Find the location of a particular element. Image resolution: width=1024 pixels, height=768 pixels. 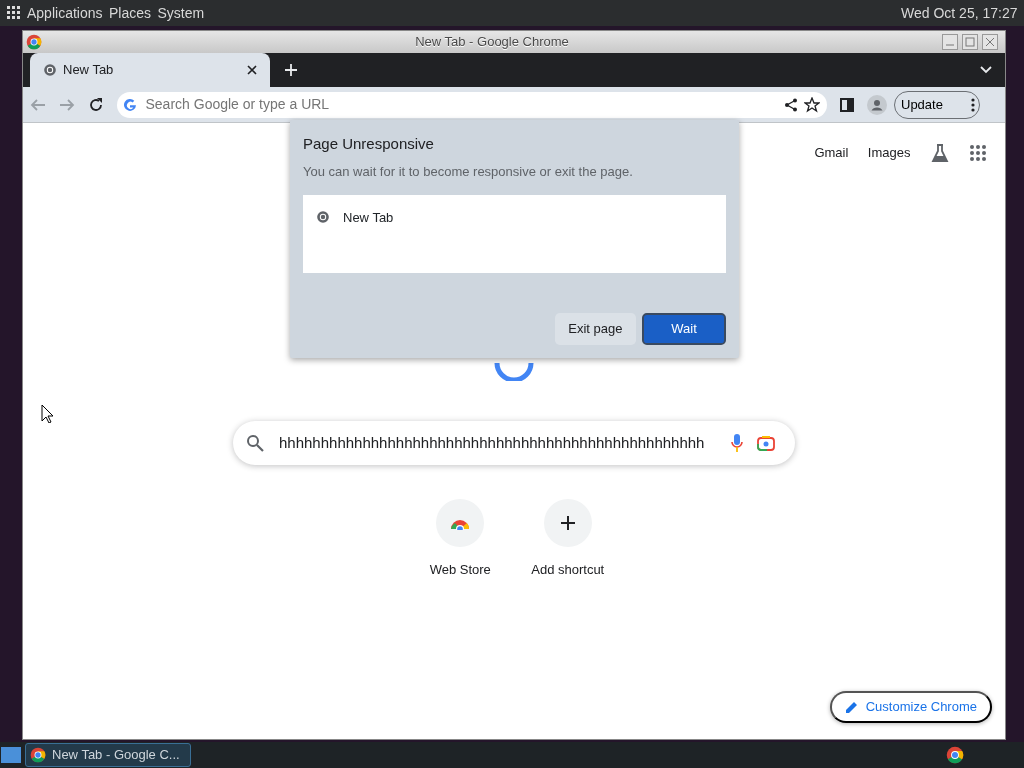

shortcut-label: Web Store is located at coordinates (460, 570).